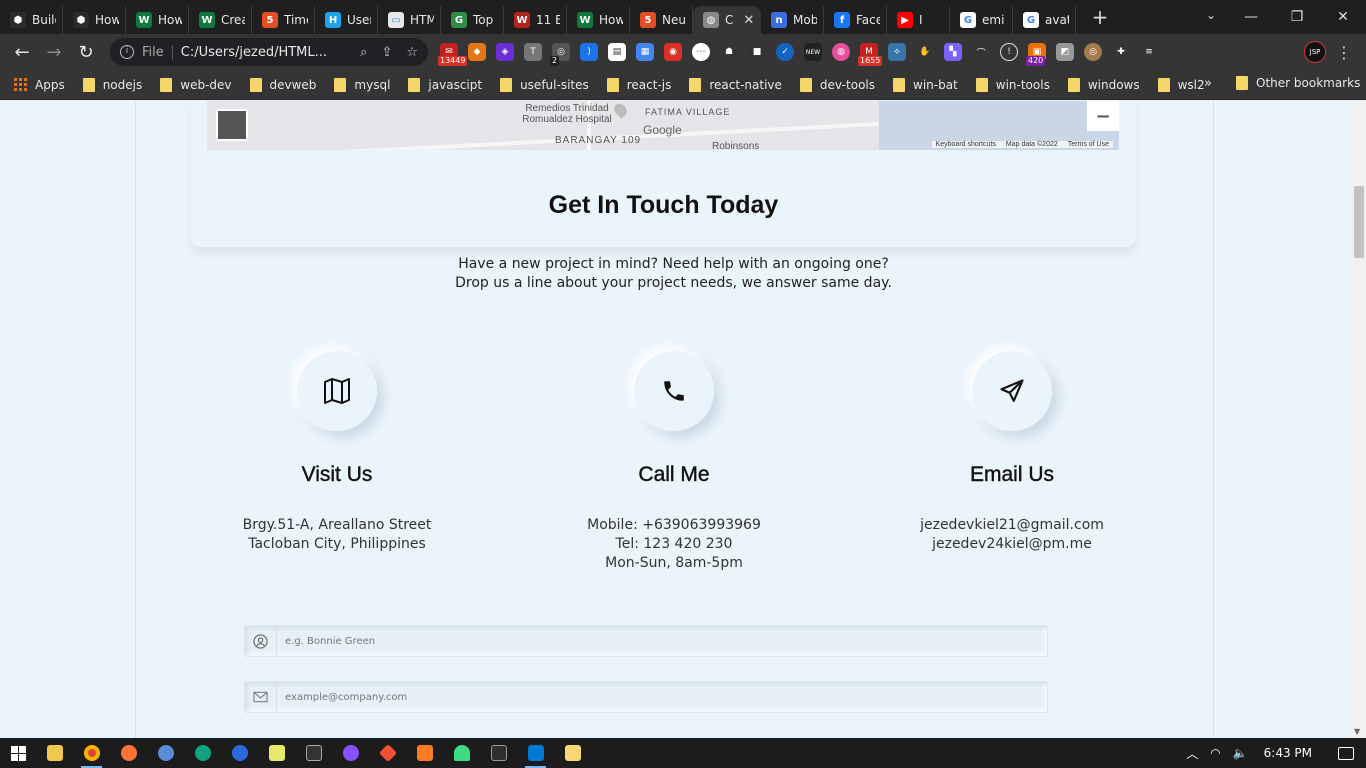 This screenshot has width=1366, height=768. Describe the element at coordinates (870, 54) in the screenshot. I see `gmail-extension-icon: M 1655` at that location.